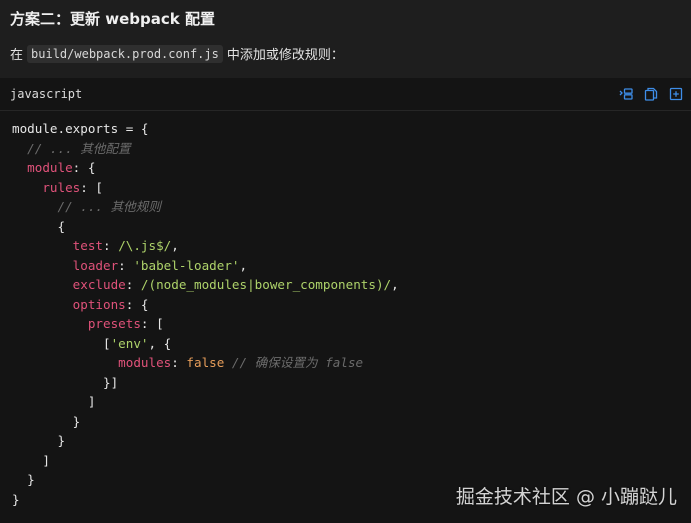 The image size is (691, 523). What do you see at coordinates (109, 206) in the screenshot?
I see `code-token: // ... 其他规则` at bounding box center [109, 206].